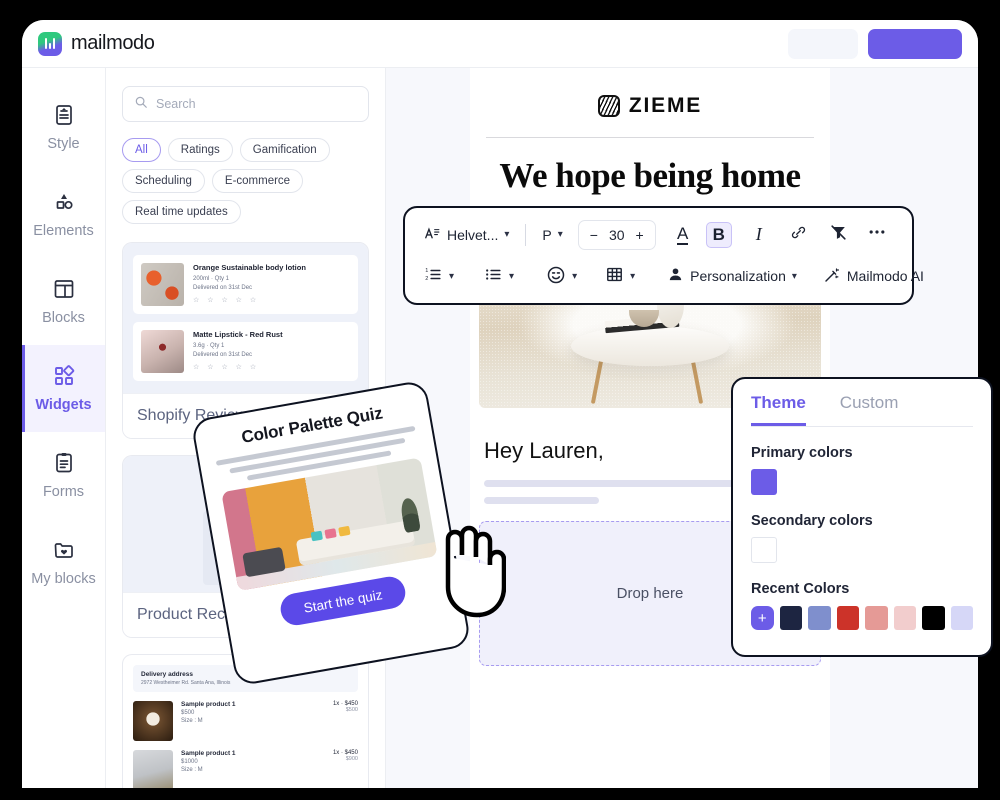 This screenshot has width=1000, height=800. Describe the element at coordinates (63, 318) in the screenshot. I see `sidebar-label-blocks: Blocks` at that location.